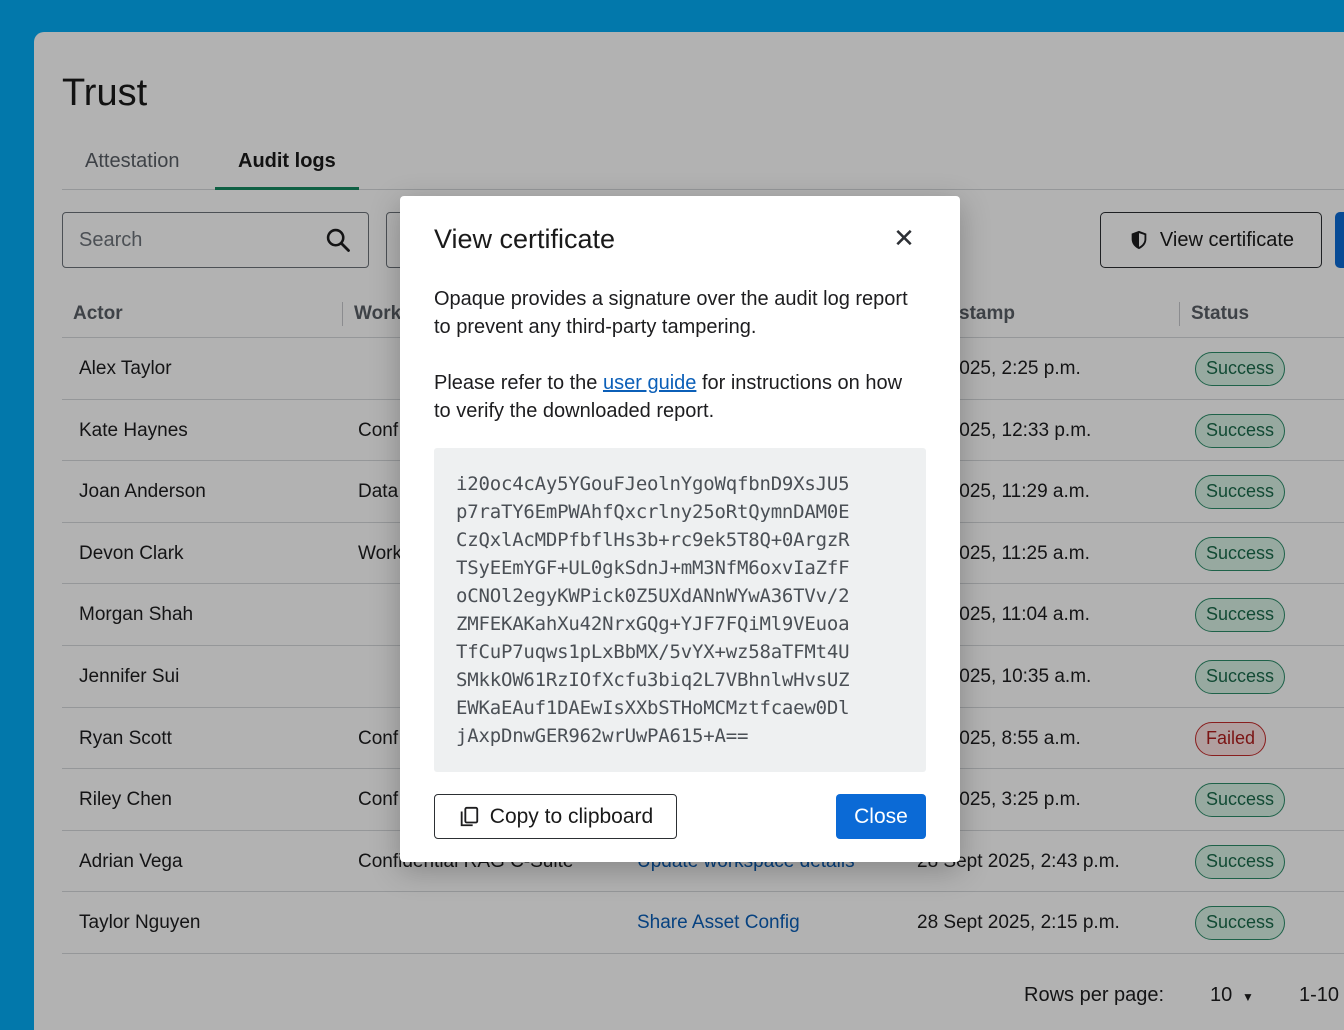  What do you see at coordinates (653, 624) in the screenshot?
I see `signature-line: ZMFEKAKahXu42NrxGQg+YJF7FQiMl9VEuoa` at bounding box center [653, 624].